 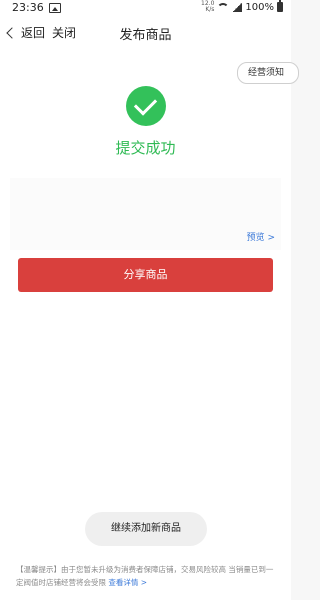 What do you see at coordinates (146, 106) in the screenshot?
I see `check-circle-icon` at bounding box center [146, 106].